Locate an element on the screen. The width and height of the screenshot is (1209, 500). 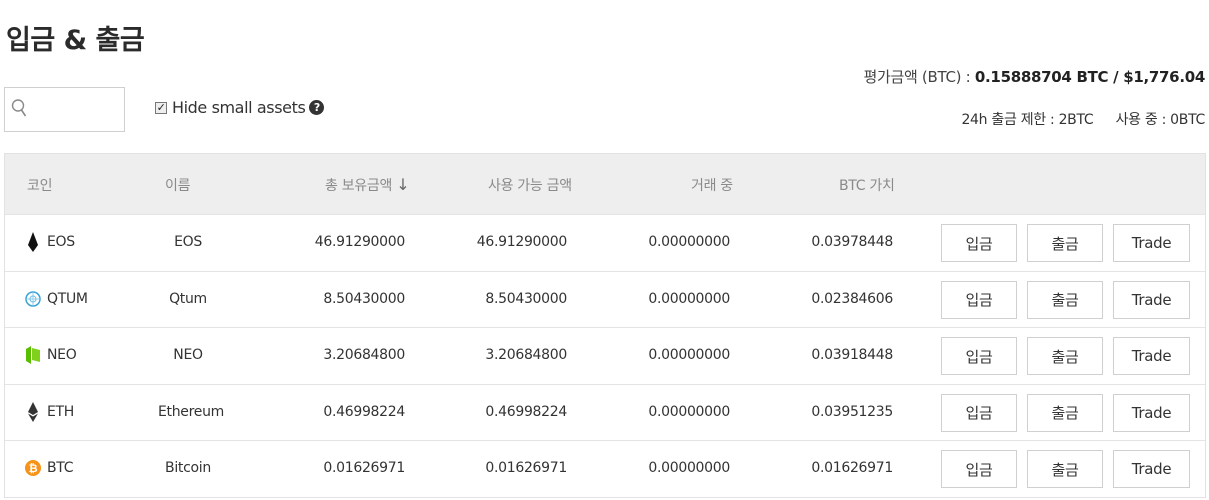
portfolio-summary: 평가금액 (BTC) : 0.15888704 BTC / $1,776.04 is located at coordinates (1034, 76).